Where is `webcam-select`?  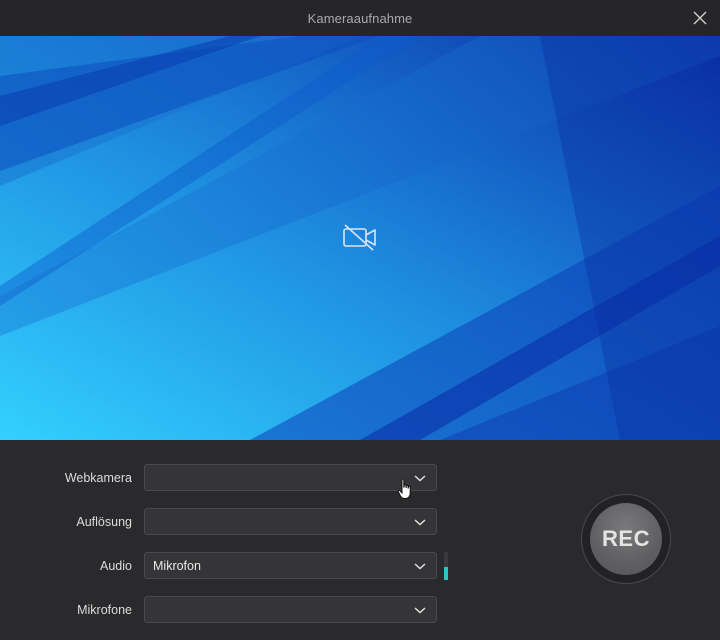 webcam-select is located at coordinates (290, 477).